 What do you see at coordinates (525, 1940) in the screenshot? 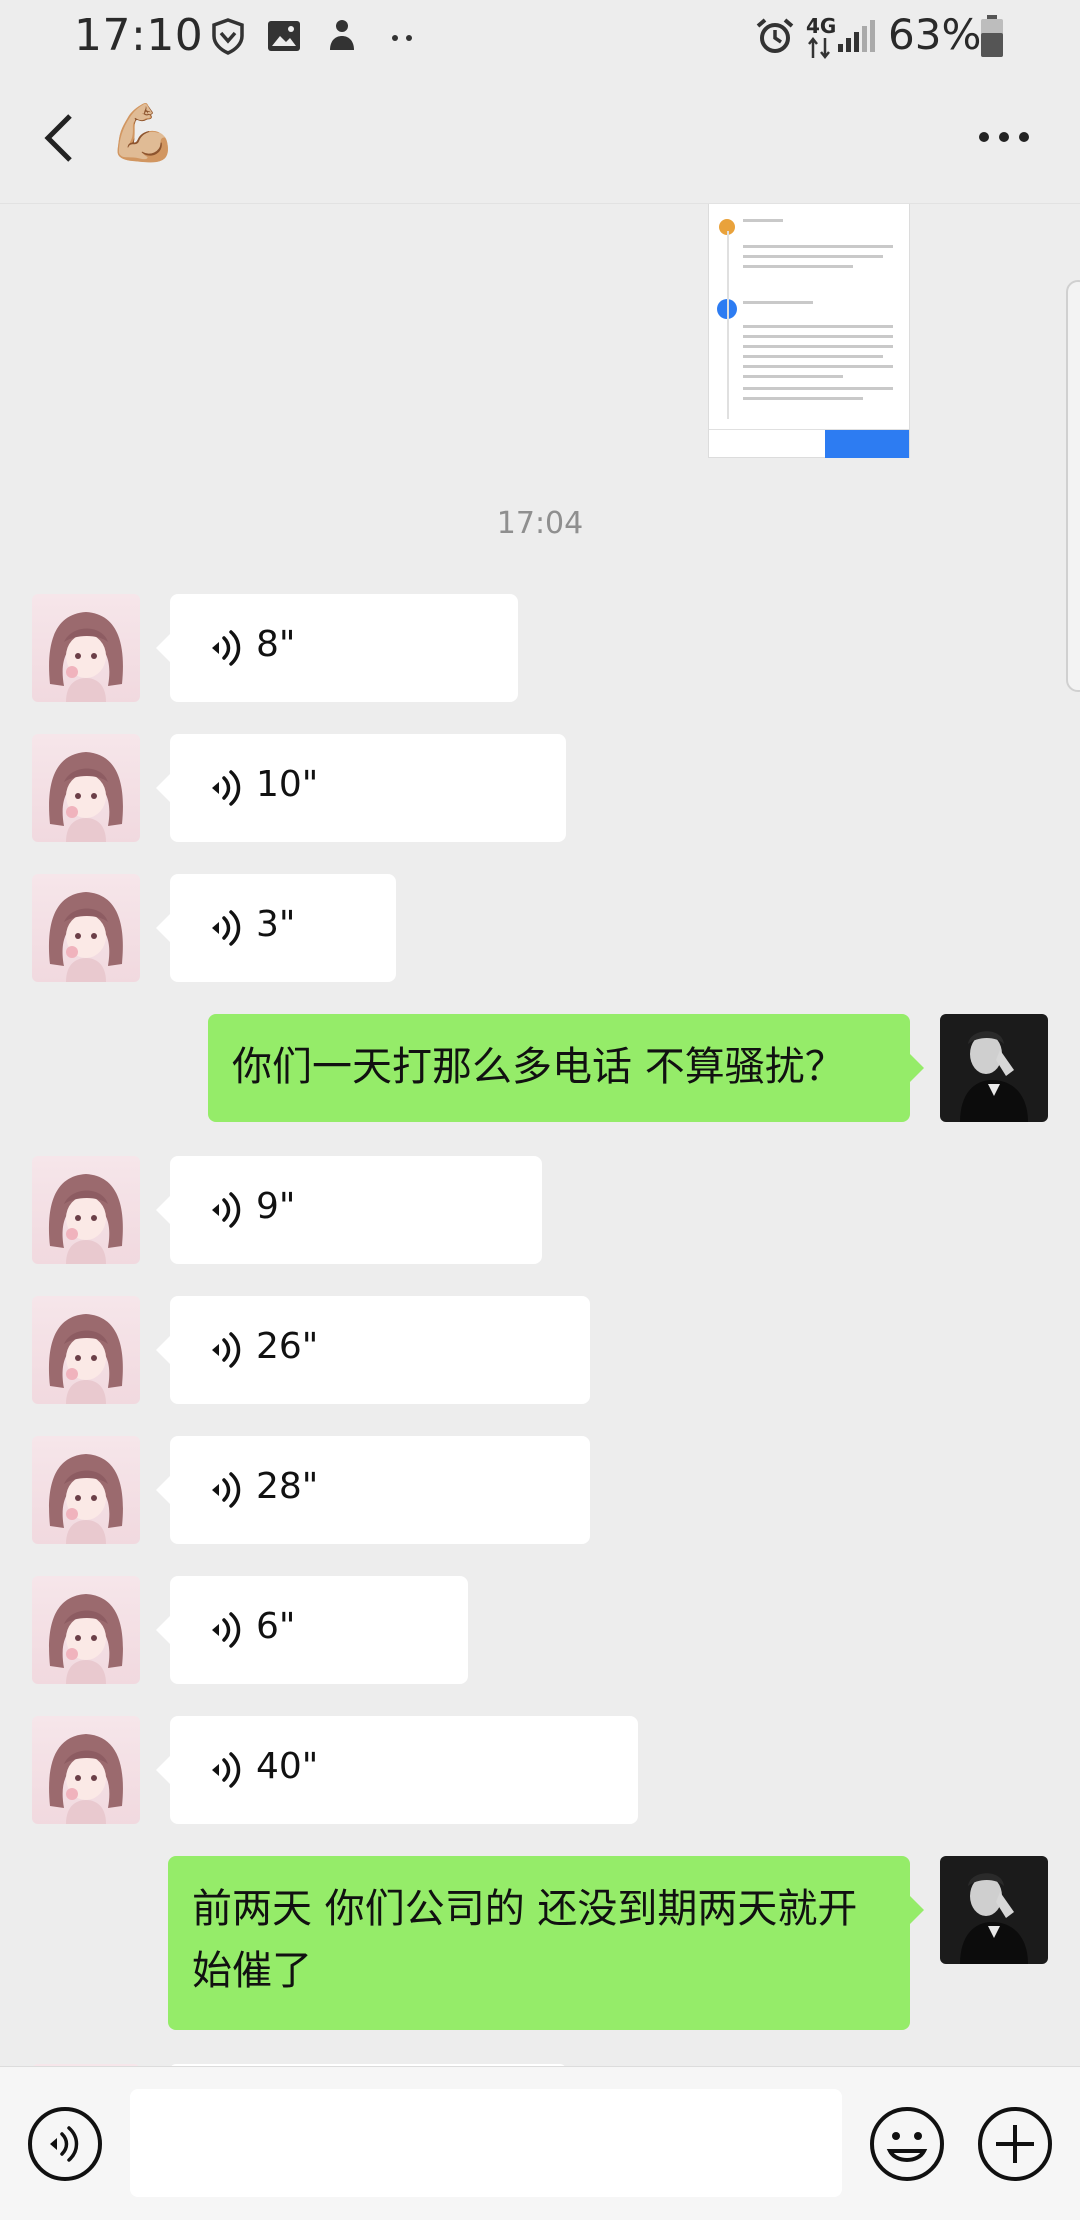
I see `message-text: 前两天 你们公司的 还没到期两天就开始催了` at bounding box center [525, 1940].